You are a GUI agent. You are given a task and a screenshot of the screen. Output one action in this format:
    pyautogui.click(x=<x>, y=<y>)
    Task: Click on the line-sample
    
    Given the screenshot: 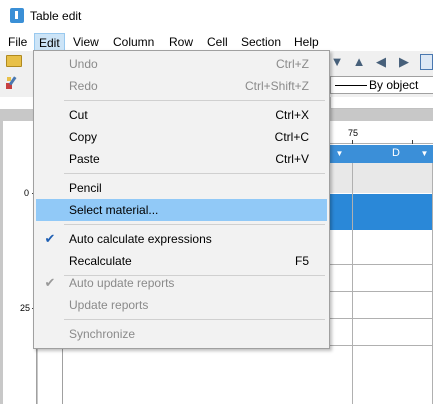 What is the action you would take?
    pyautogui.click(x=351, y=85)
    